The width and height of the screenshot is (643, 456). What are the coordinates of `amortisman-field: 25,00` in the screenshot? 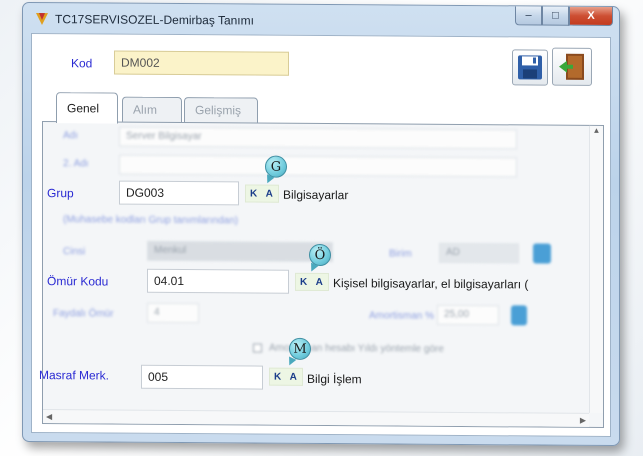 It's located at (468, 315).